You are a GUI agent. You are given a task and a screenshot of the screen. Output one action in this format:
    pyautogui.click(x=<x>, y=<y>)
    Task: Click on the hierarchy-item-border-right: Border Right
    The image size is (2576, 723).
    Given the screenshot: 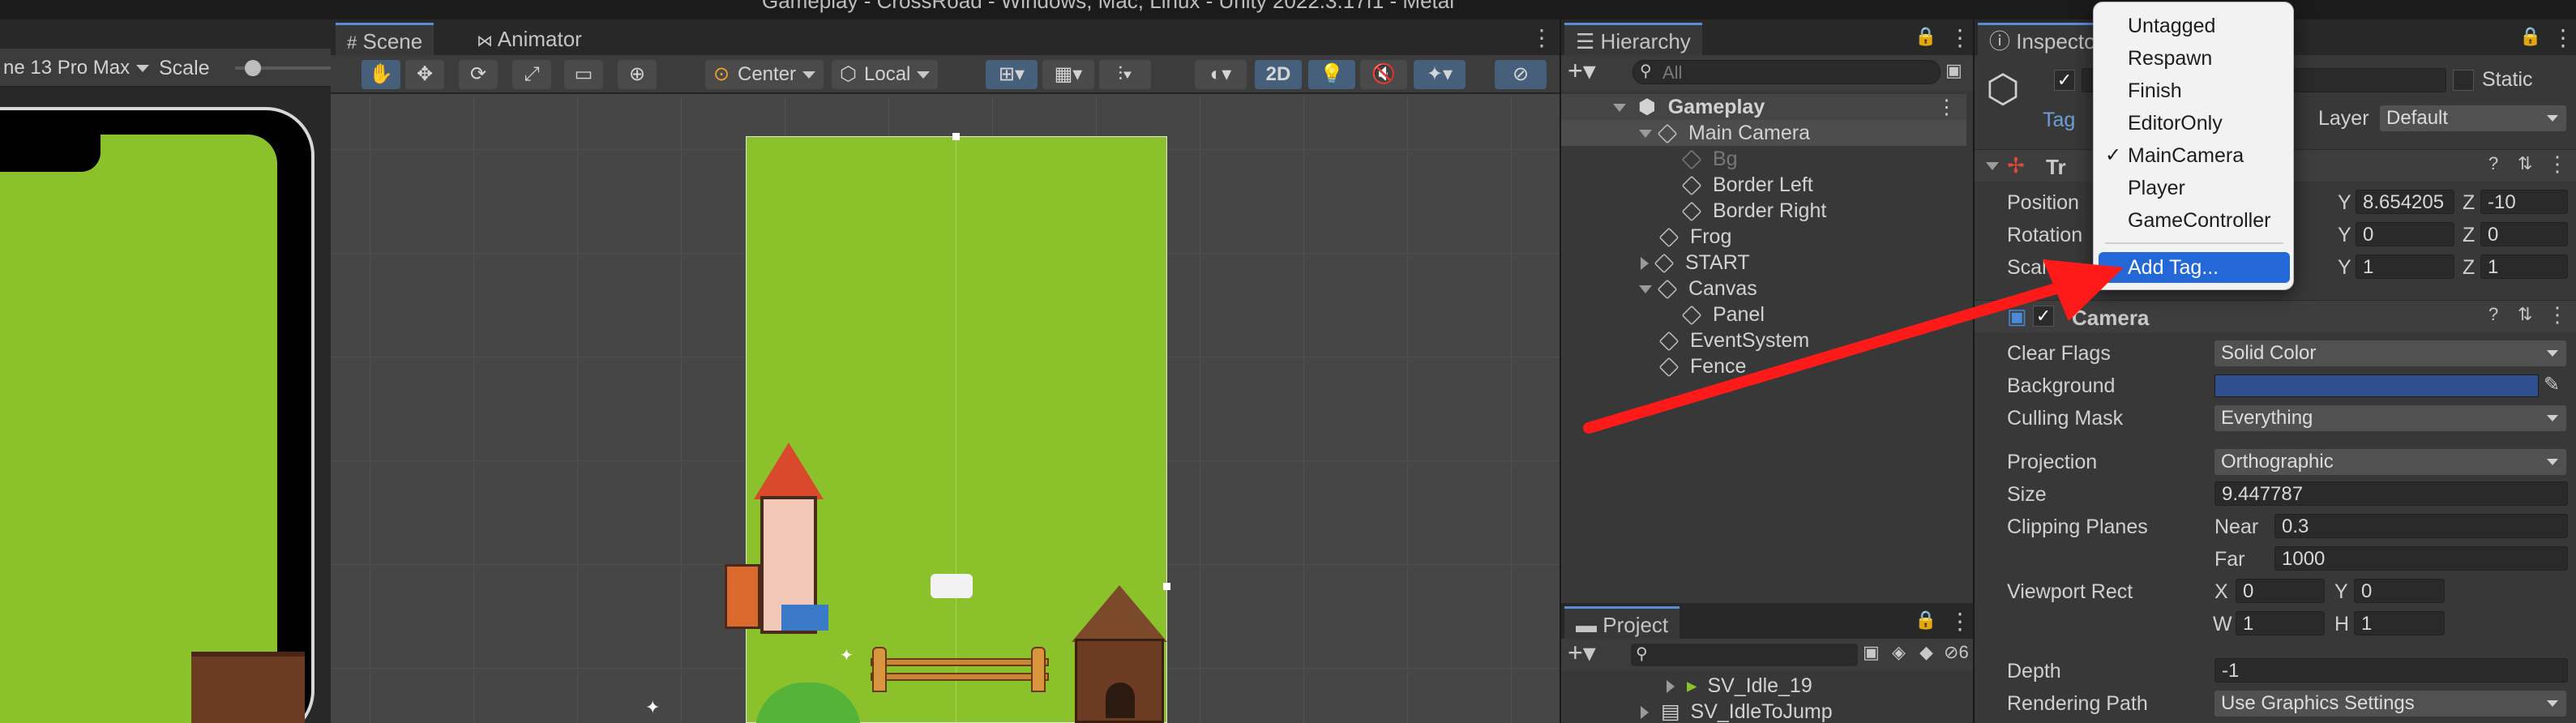 What is the action you would take?
    pyautogui.click(x=1763, y=211)
    